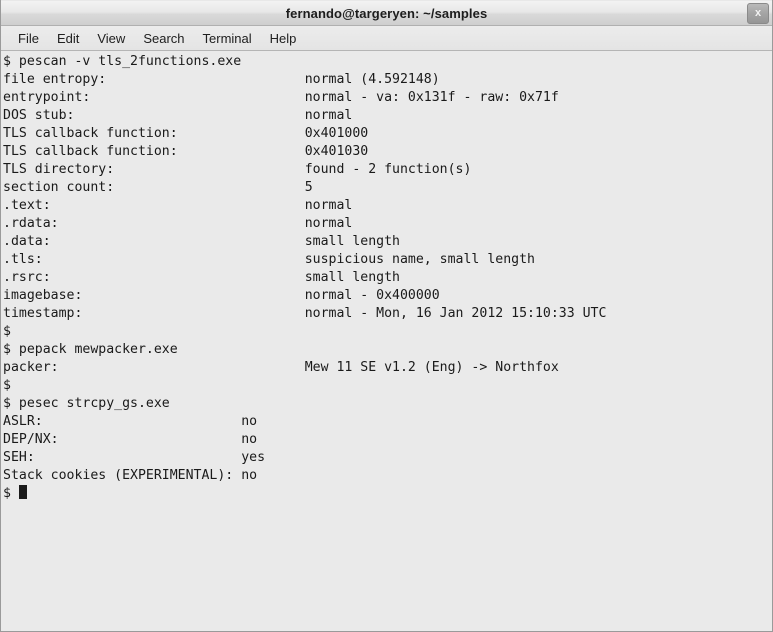 The image size is (773, 632). I want to click on terminal-result-row: DOS stub: normal, so click(387, 116).